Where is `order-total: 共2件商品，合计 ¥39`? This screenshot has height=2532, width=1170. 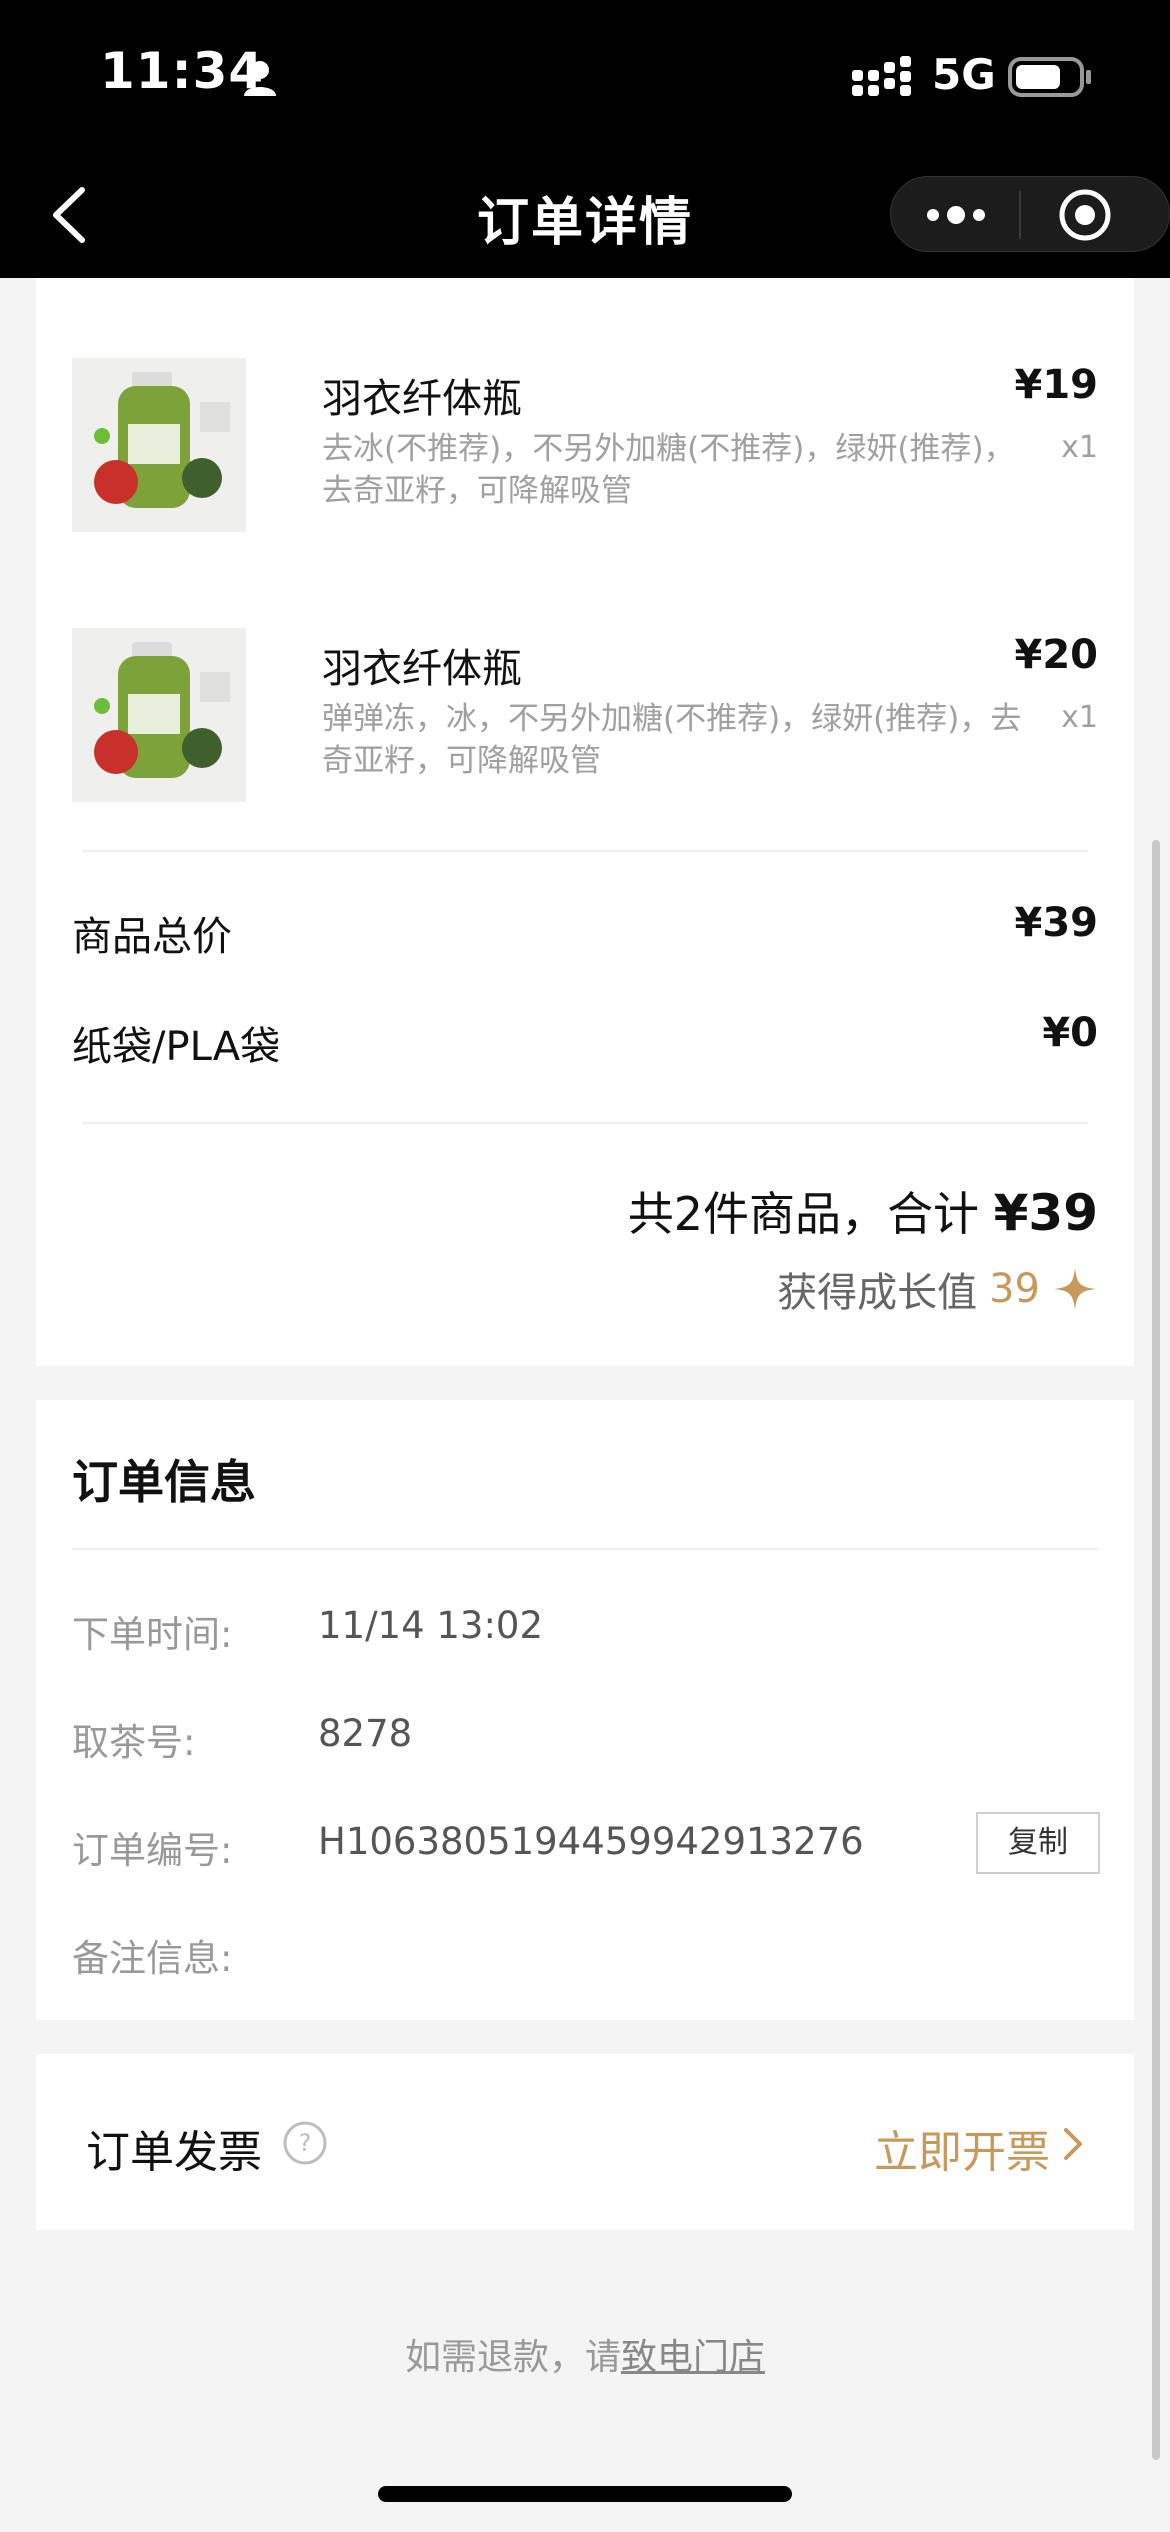 order-total: 共2件商品，合计 ¥39 is located at coordinates (863, 1211).